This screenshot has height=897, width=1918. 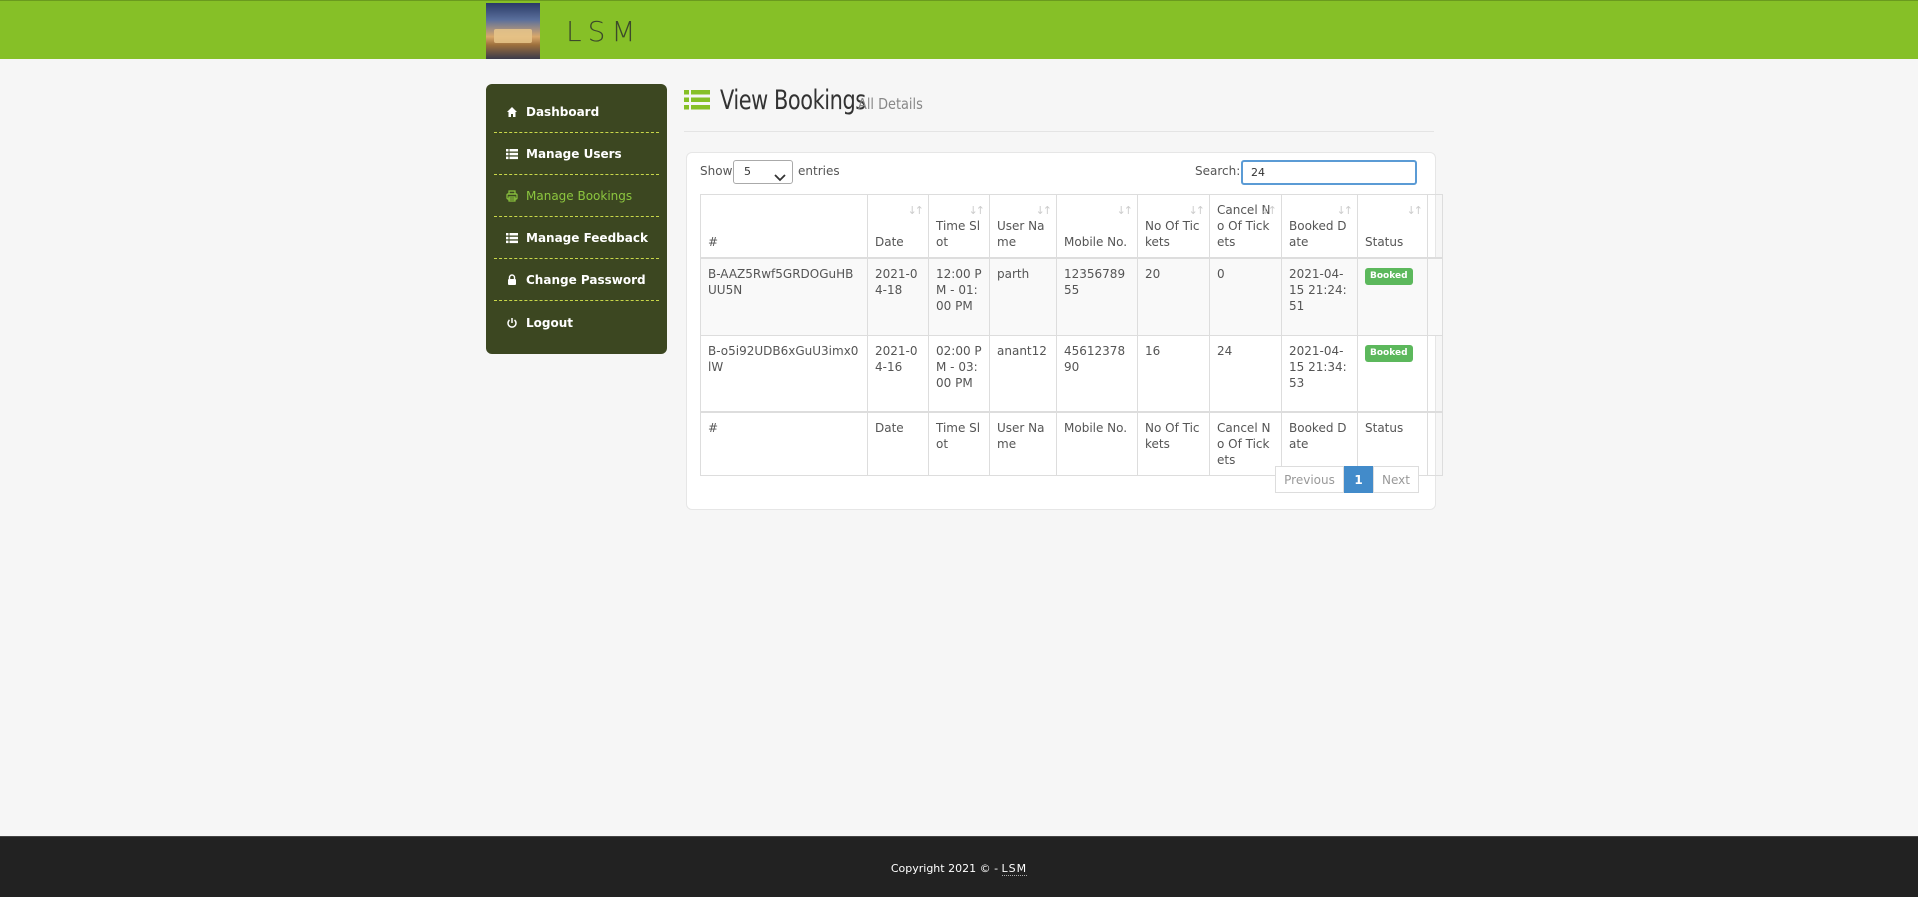 What do you see at coordinates (550, 322) in the screenshot?
I see `sidebar-item-label: Logout` at bounding box center [550, 322].